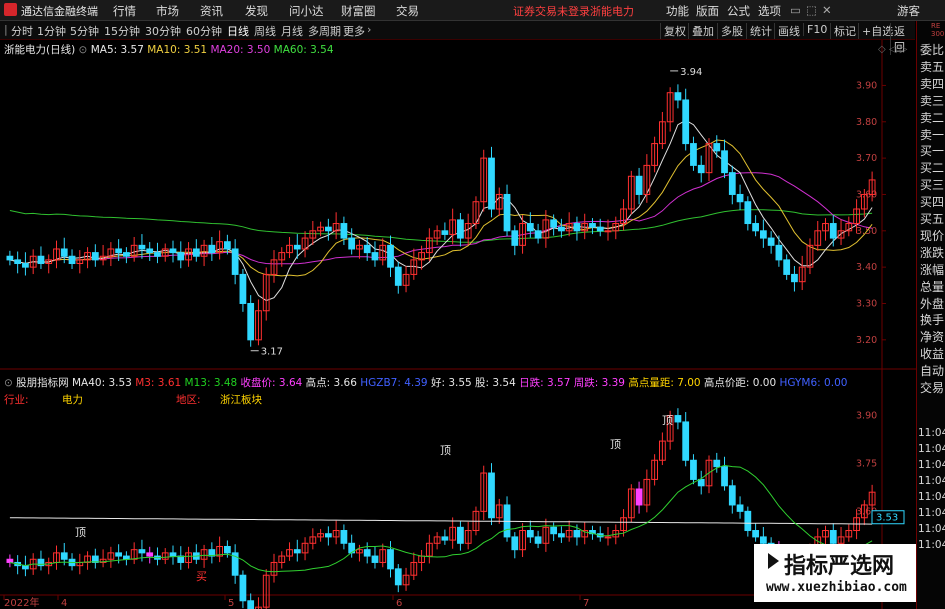 The image size is (945, 609). What do you see at coordinates (83, 50) in the screenshot?
I see `settings-circle-icon: ⊙` at bounding box center [83, 50].